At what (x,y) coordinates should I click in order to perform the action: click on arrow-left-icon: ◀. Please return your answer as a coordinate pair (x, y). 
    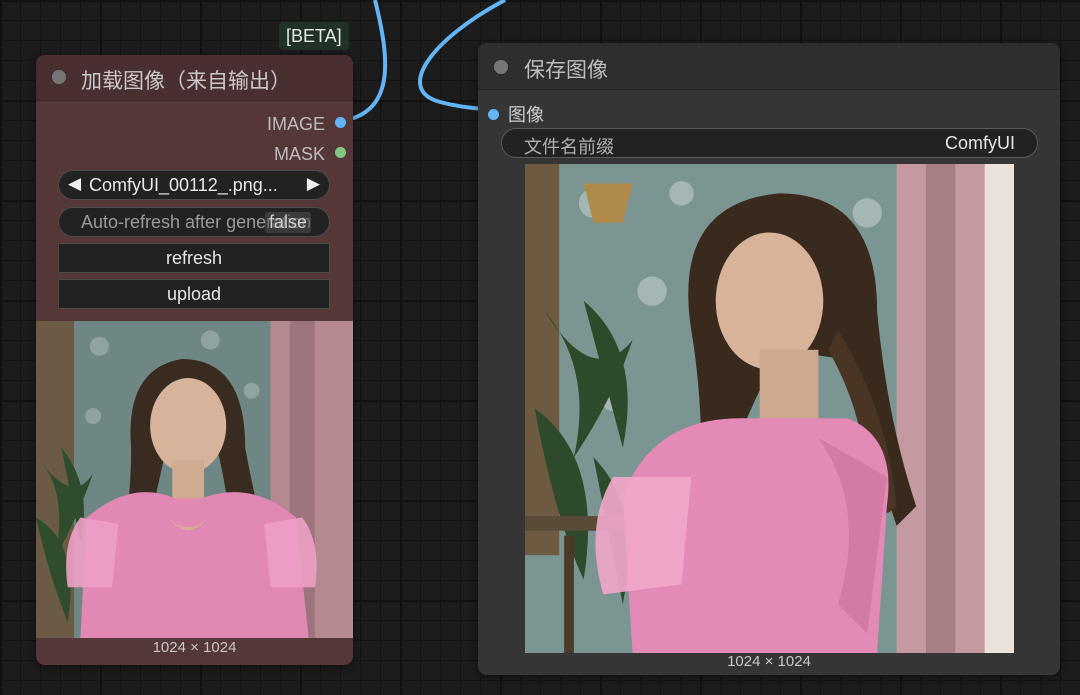
    Looking at the image, I should click on (74, 184).